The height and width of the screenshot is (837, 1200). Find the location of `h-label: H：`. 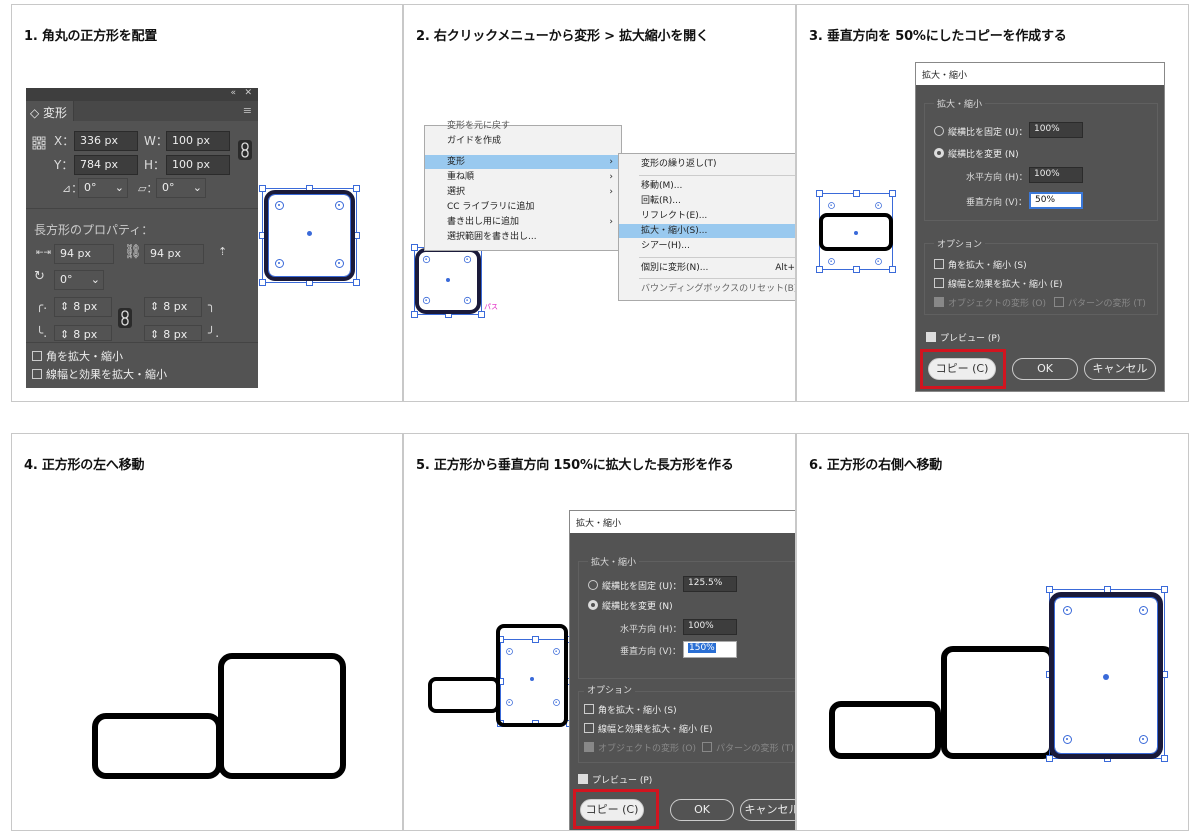

h-label: H： is located at coordinates (155, 165).